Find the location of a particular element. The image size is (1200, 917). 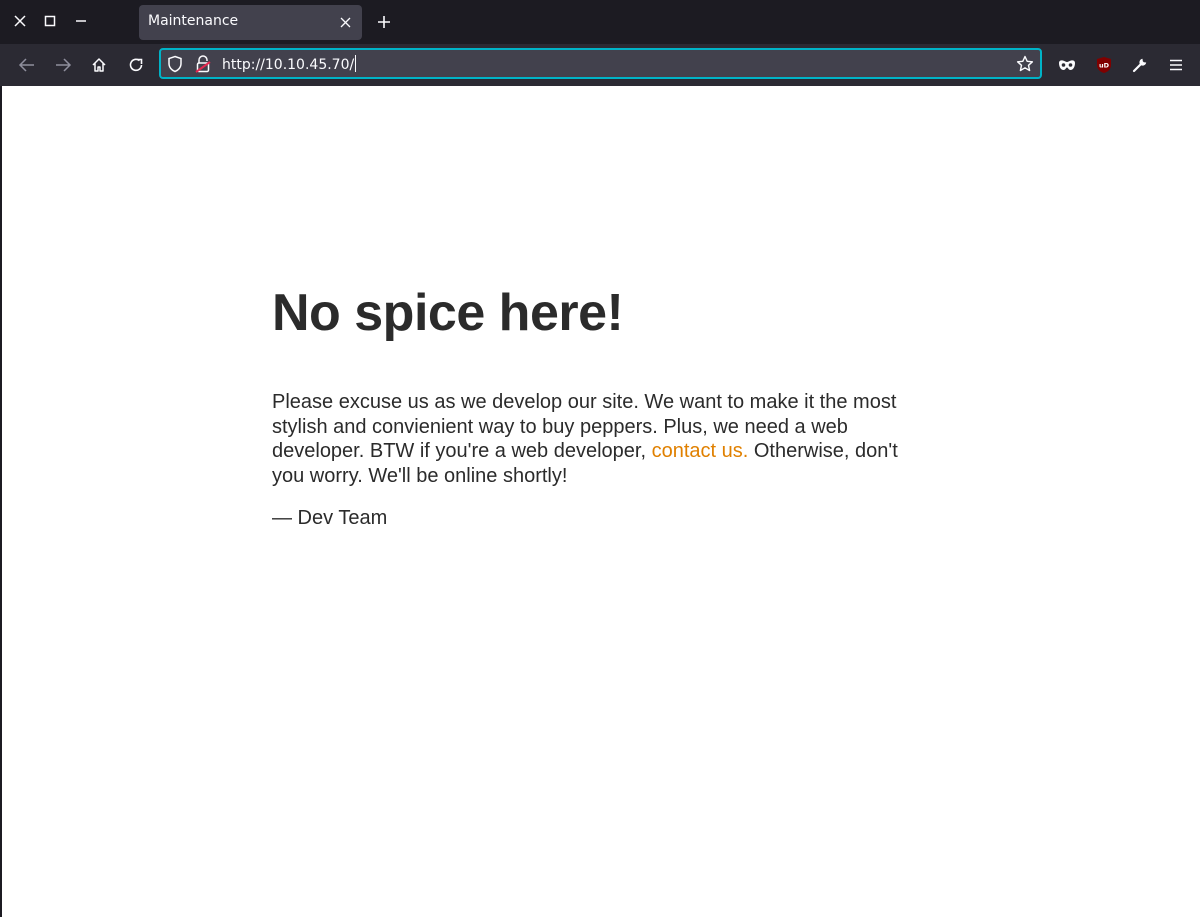

reload-button is located at coordinates (136, 65).